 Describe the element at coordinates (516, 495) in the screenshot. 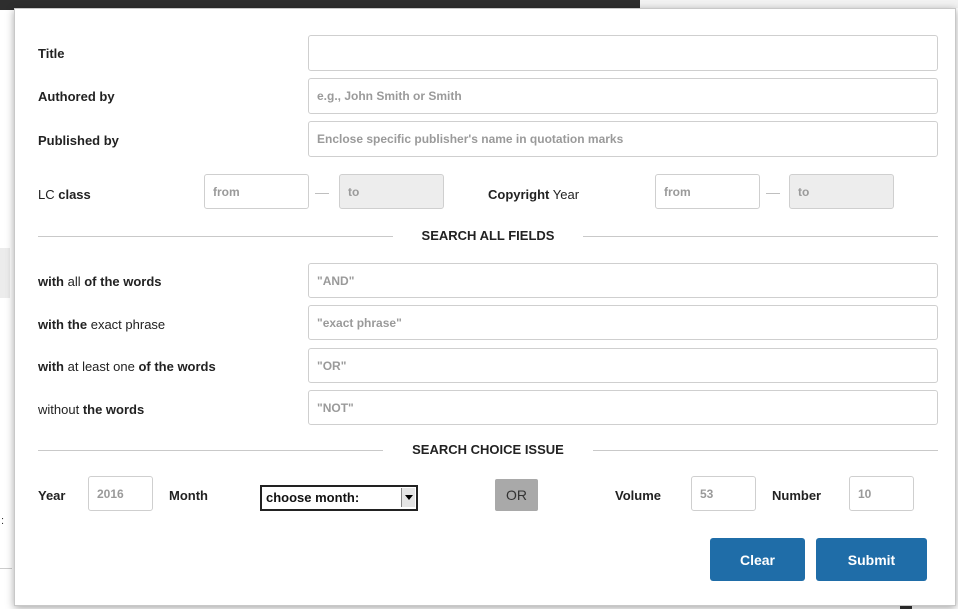

I see `or-separator: OR` at that location.